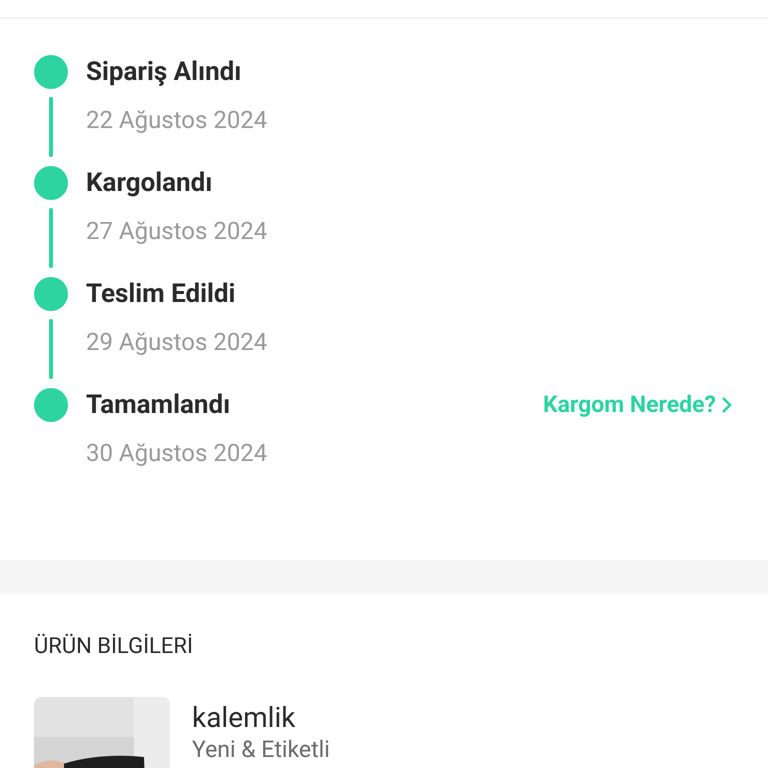  I want to click on product-condition: Yeni & Etiketli, so click(261, 750).